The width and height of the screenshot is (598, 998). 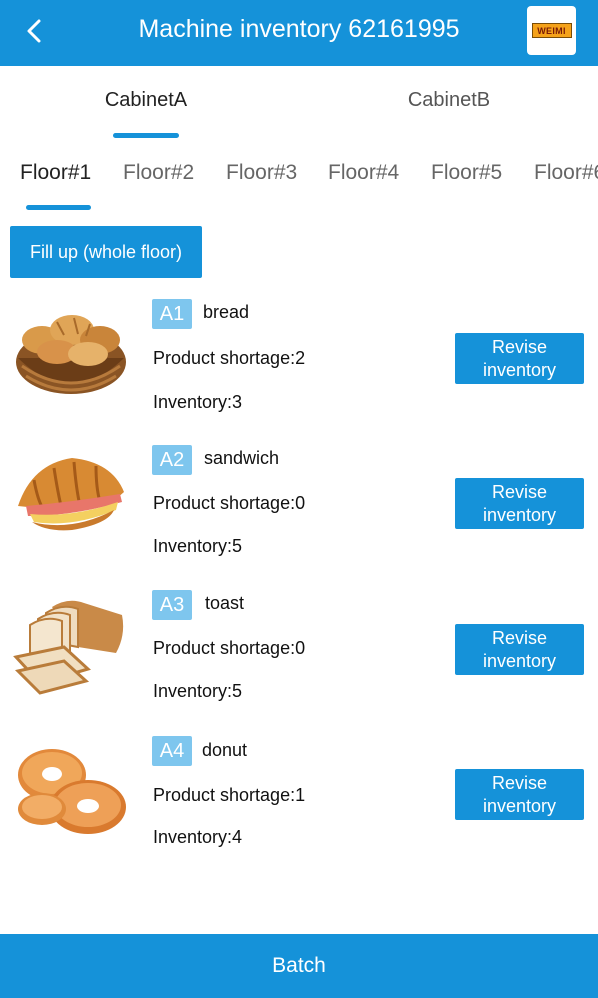 What do you see at coordinates (299, 966) in the screenshot?
I see `batch-button: Batch` at bounding box center [299, 966].